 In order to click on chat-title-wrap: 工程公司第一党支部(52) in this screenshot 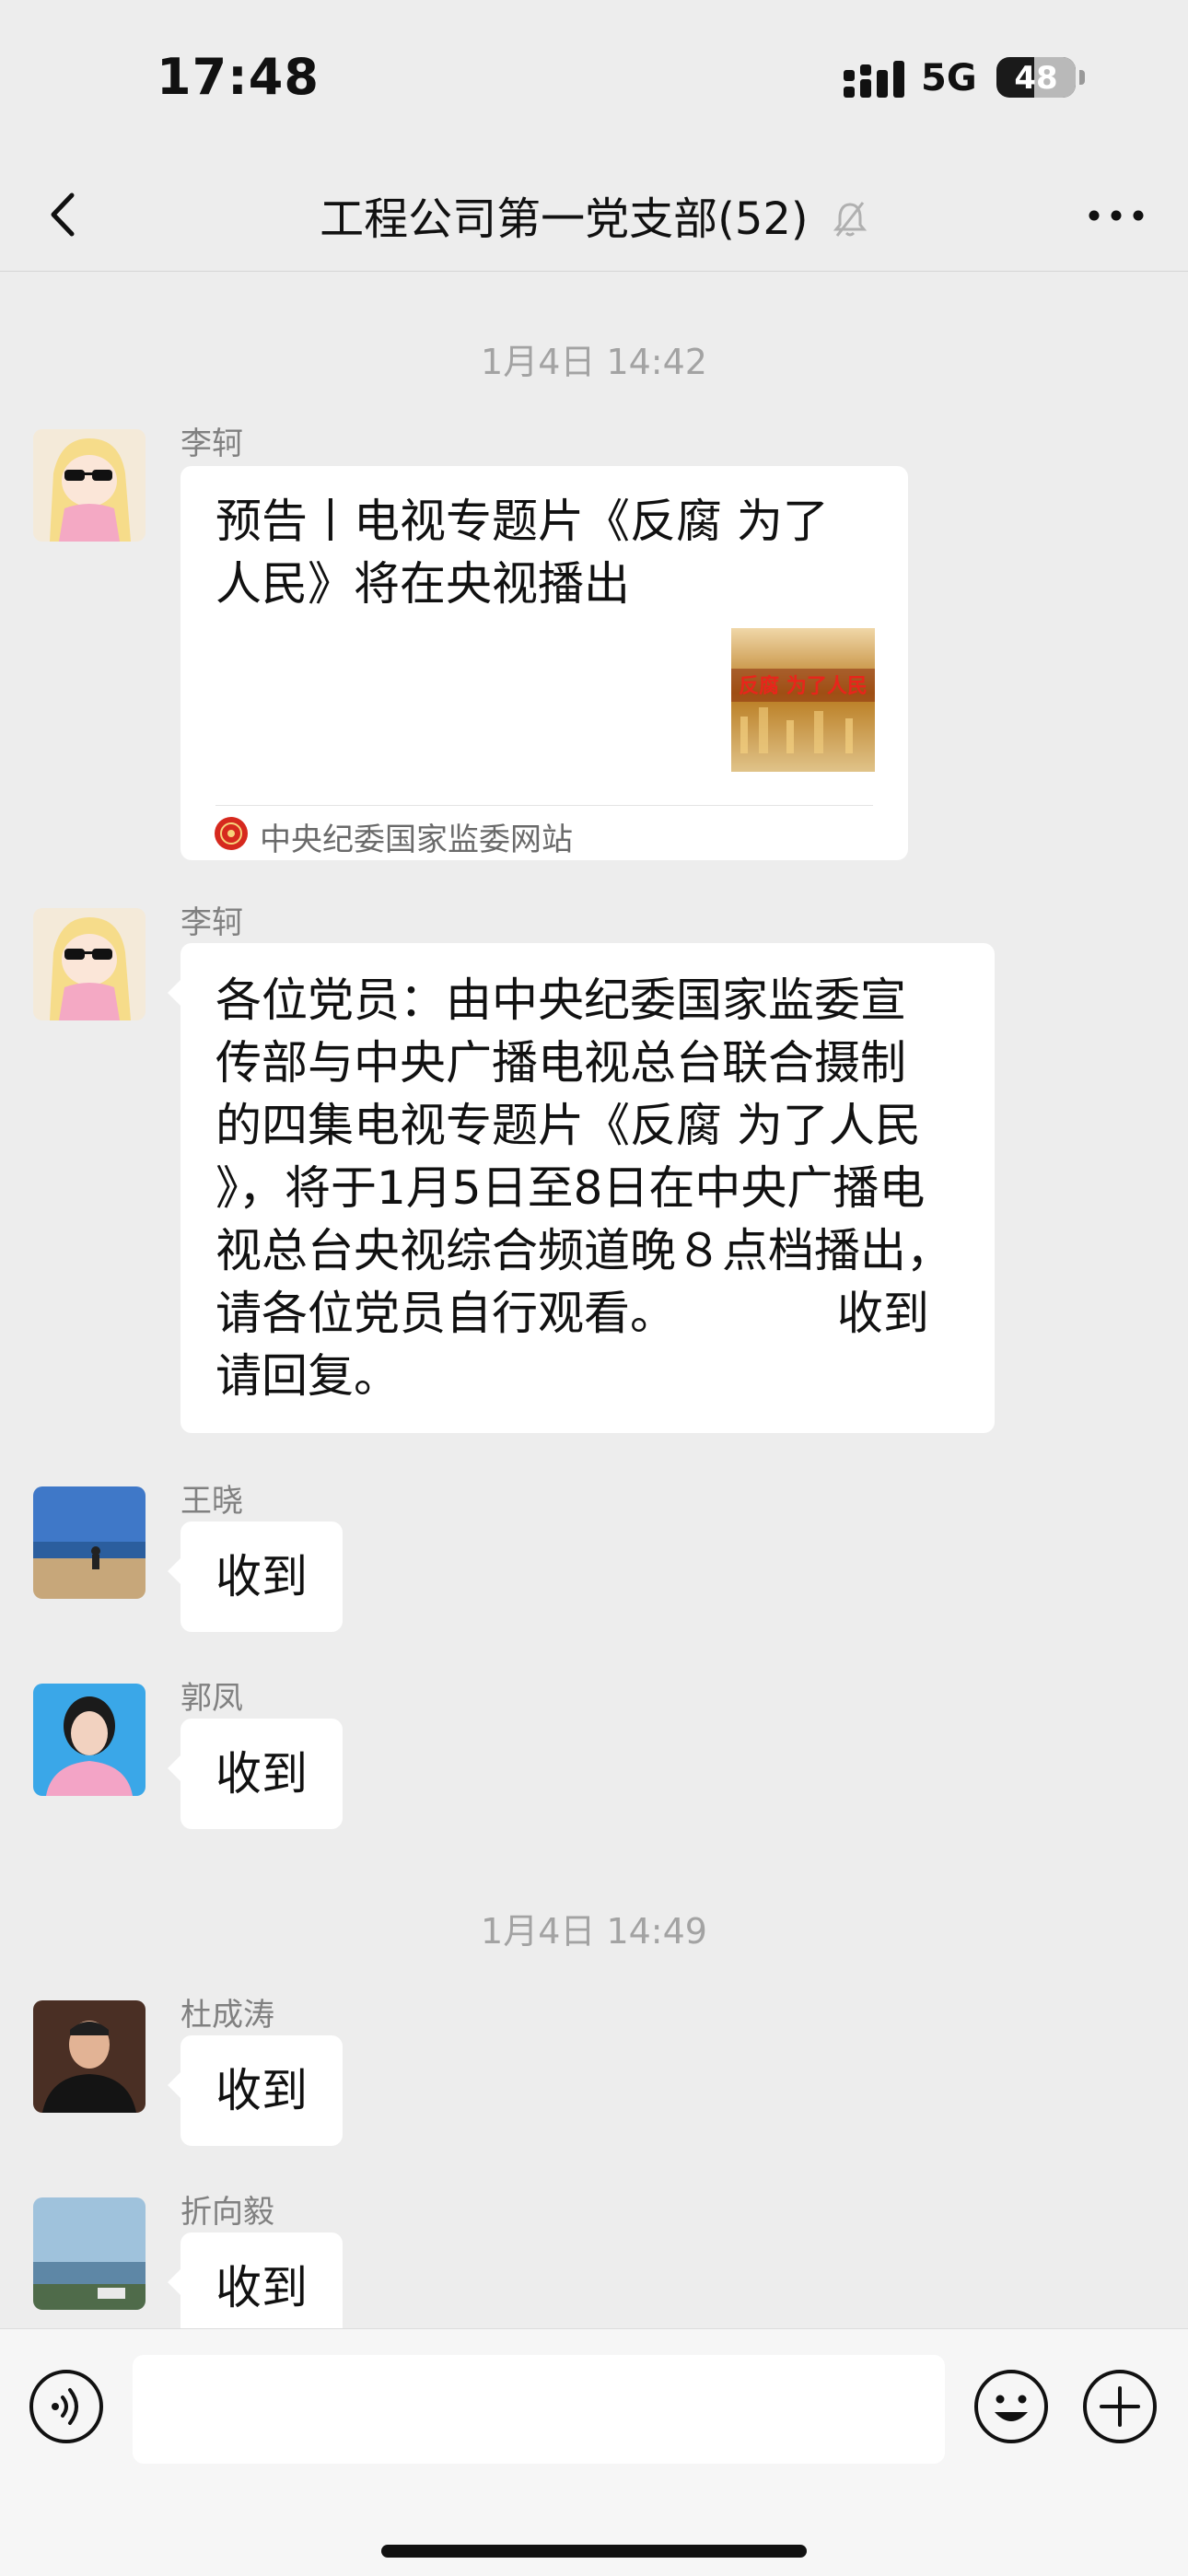, I will do `click(594, 214)`.